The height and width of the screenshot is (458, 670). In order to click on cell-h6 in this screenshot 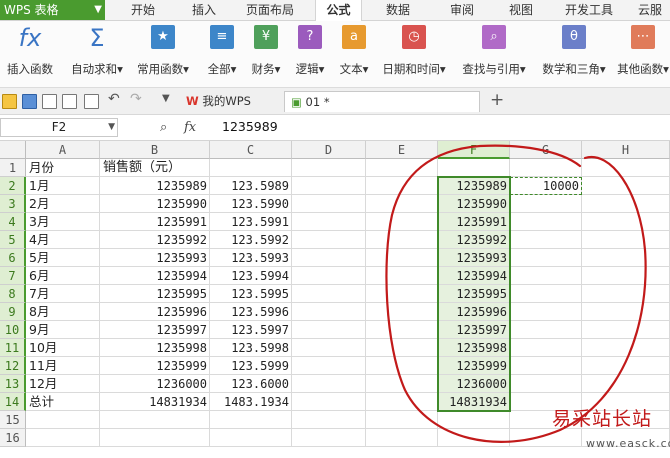, I will do `click(626, 258)`.